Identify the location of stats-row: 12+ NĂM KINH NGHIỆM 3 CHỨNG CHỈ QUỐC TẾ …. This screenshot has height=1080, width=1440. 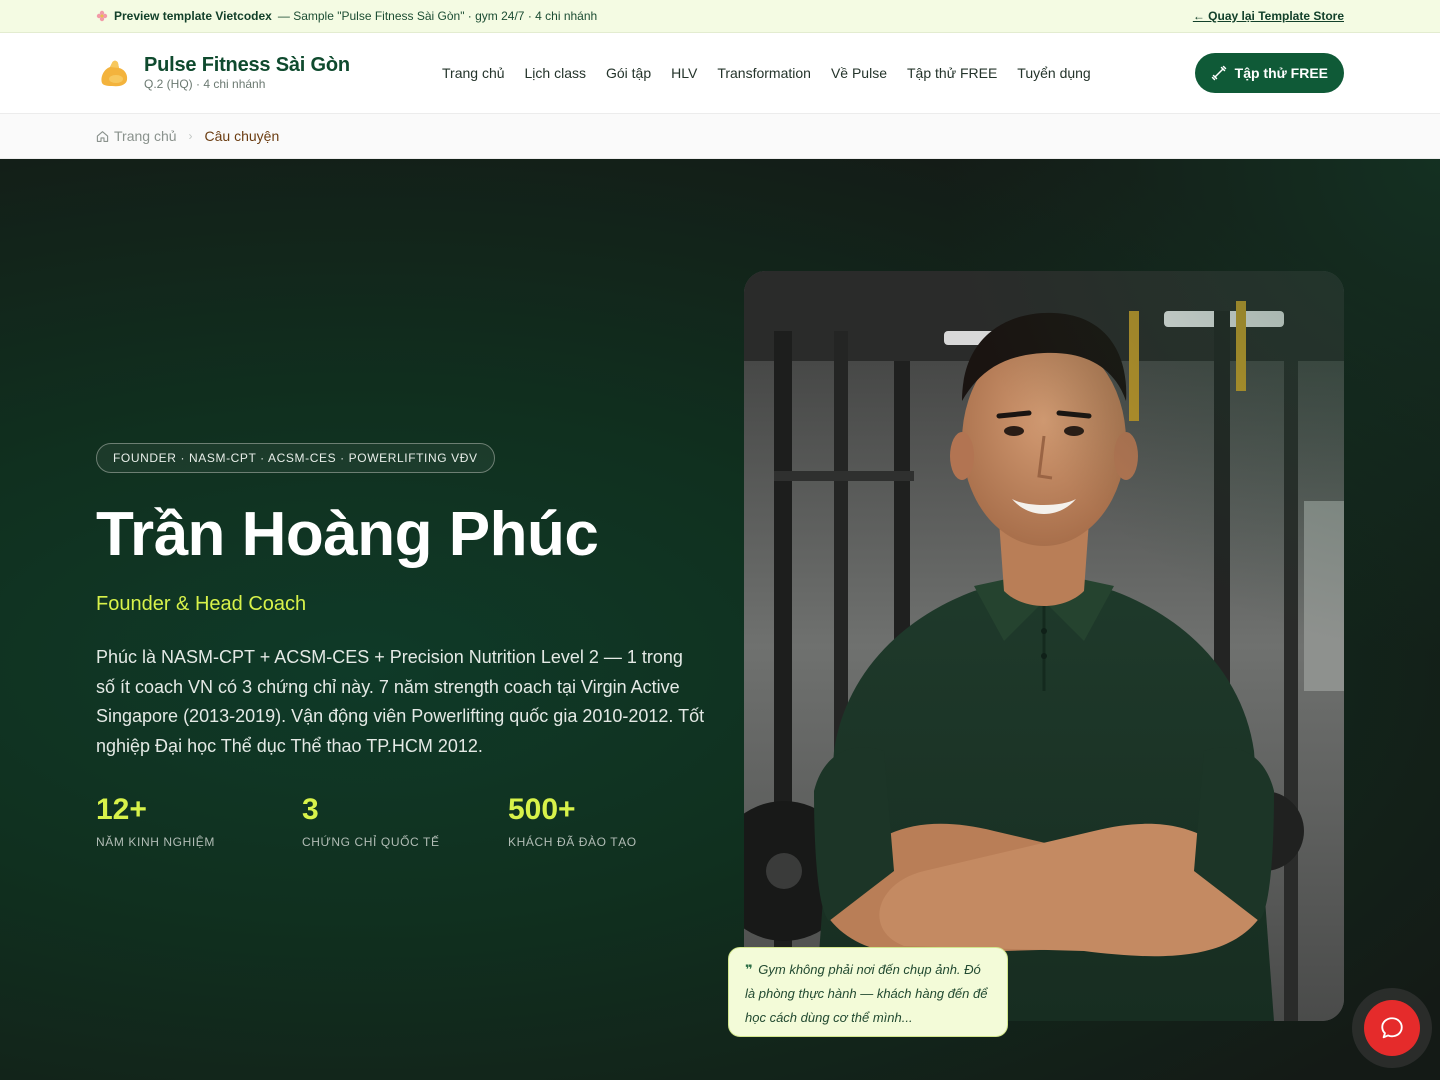
(405, 819).